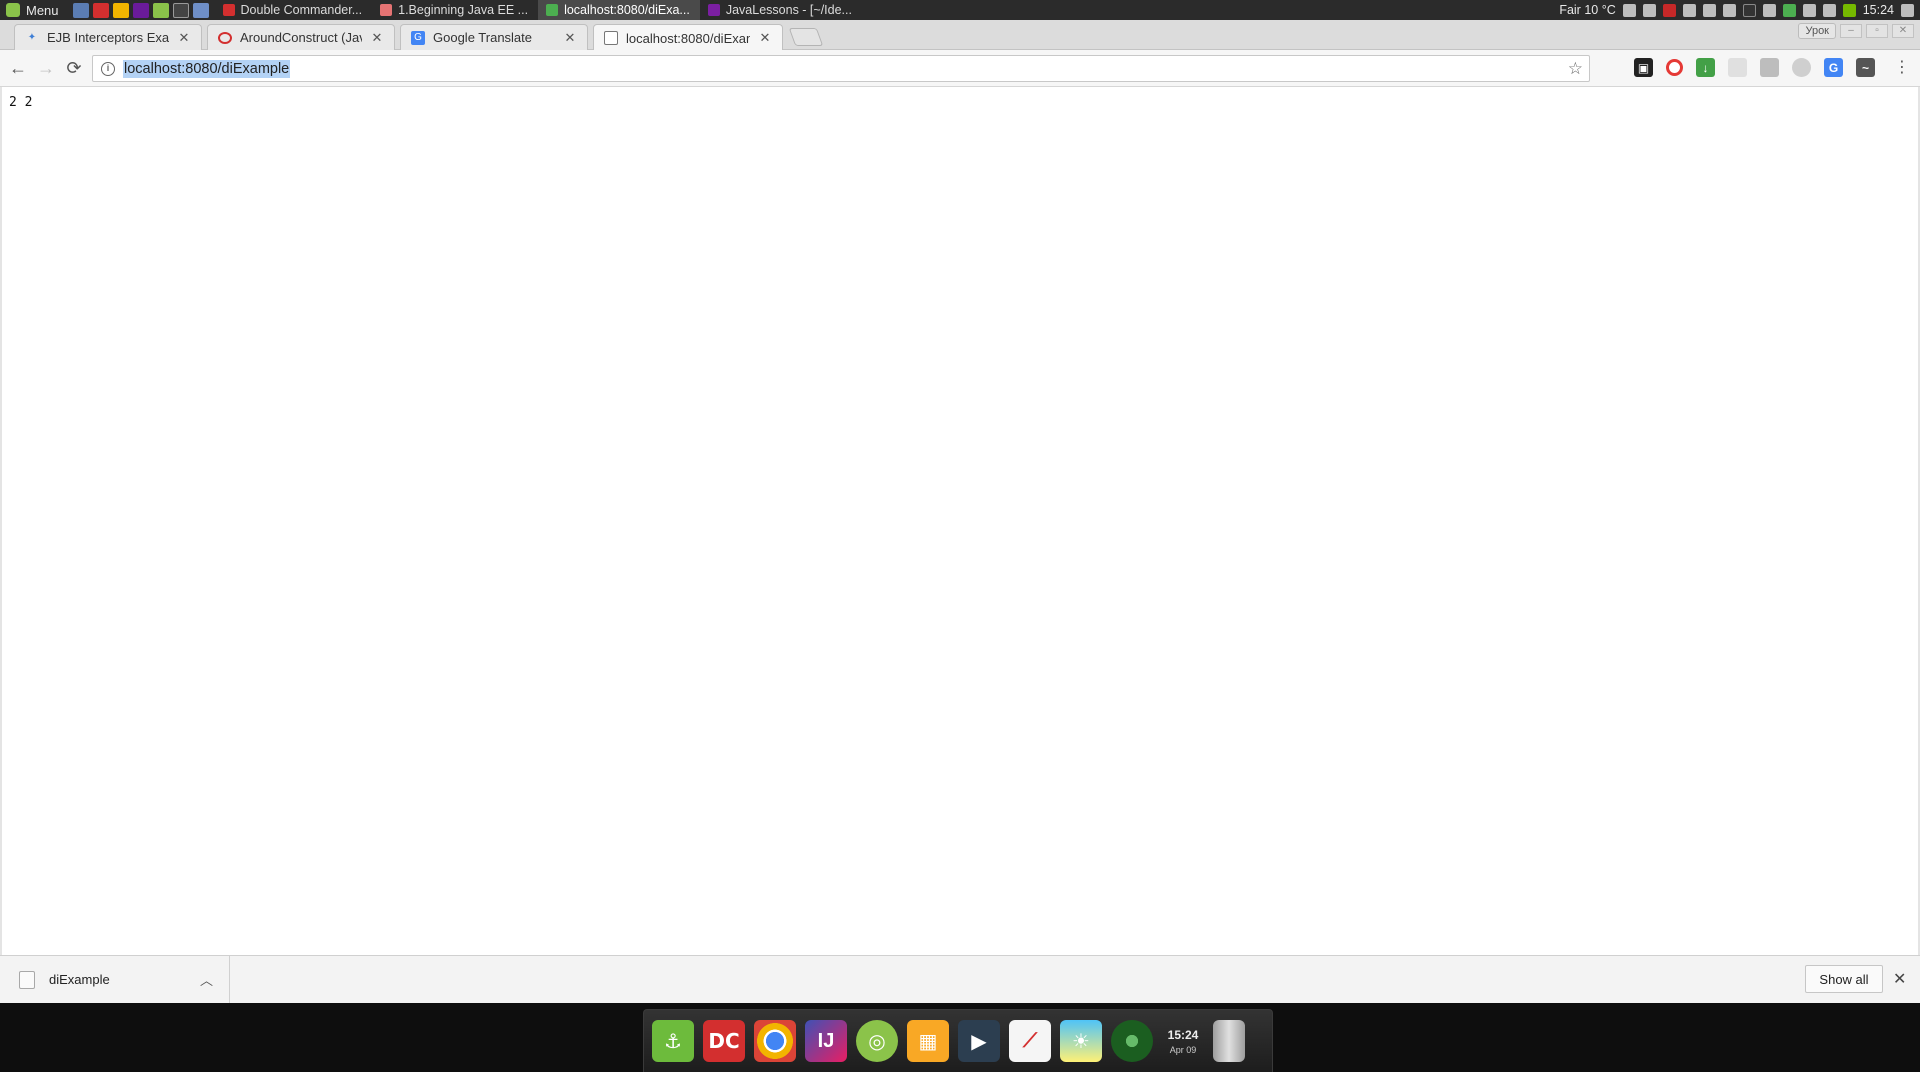 The image size is (1920, 1072). I want to click on forward-button: →, so click(46, 68).